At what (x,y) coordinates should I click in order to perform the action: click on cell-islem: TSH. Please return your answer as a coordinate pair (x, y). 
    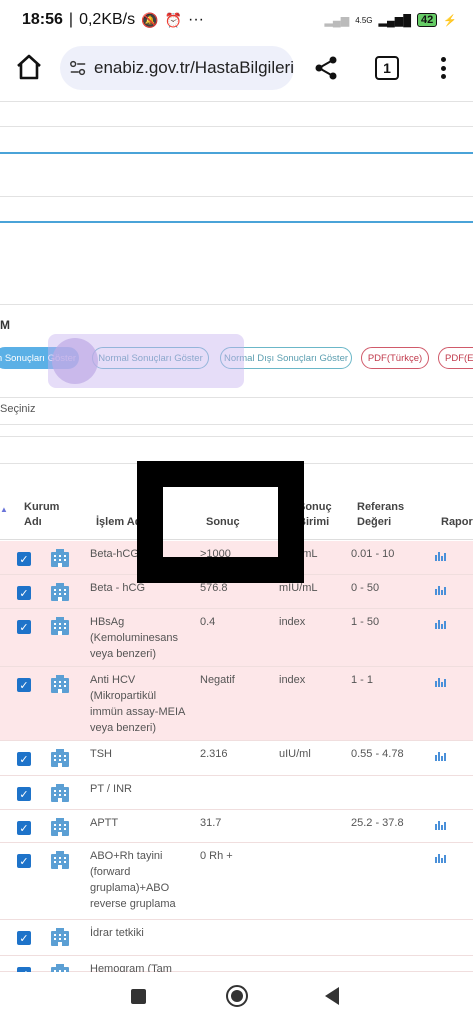
    Looking at the image, I should click on (101, 754).